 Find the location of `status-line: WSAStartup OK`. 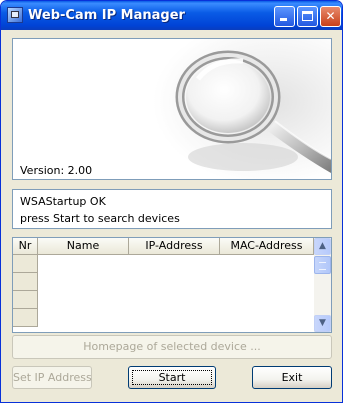

status-line: WSAStartup OK is located at coordinates (63, 201).